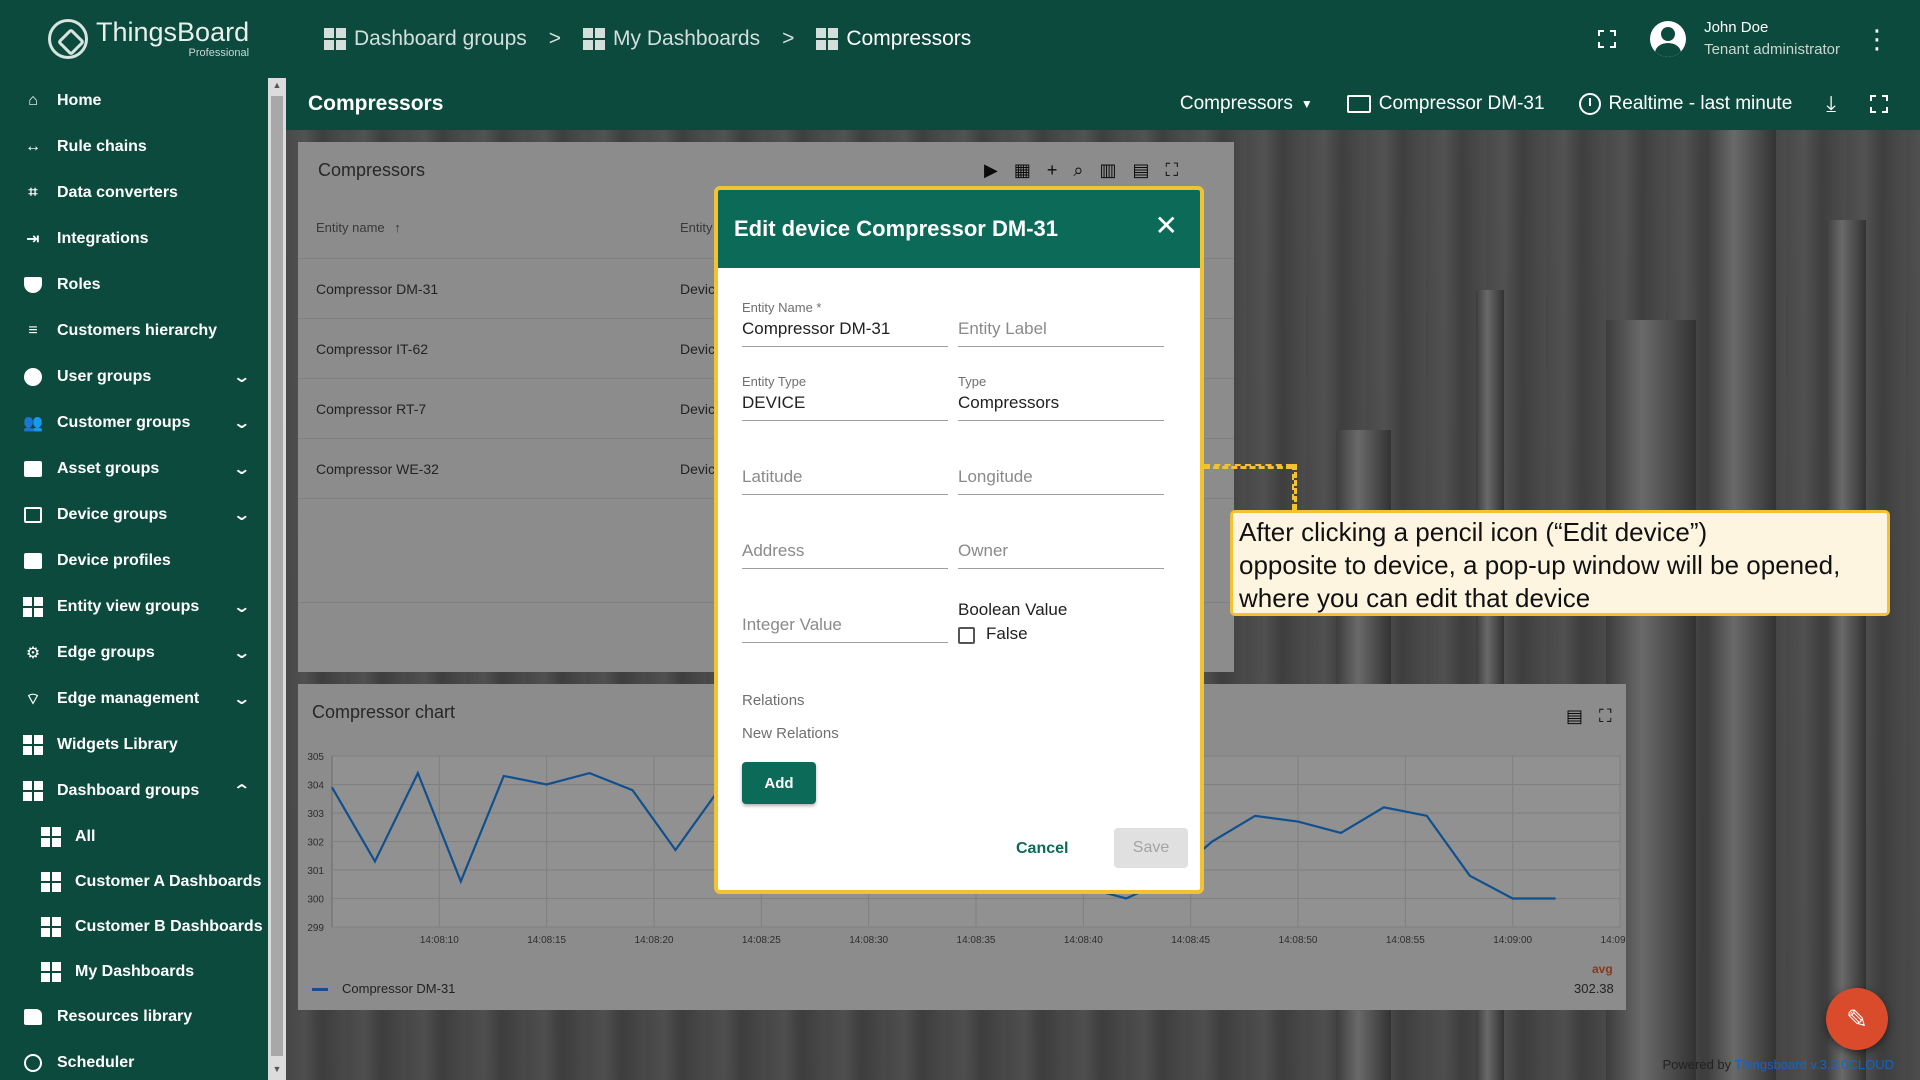  I want to click on sidebar-item-edge-groups: ⚙ Edge groups ⌄, so click(134, 653).